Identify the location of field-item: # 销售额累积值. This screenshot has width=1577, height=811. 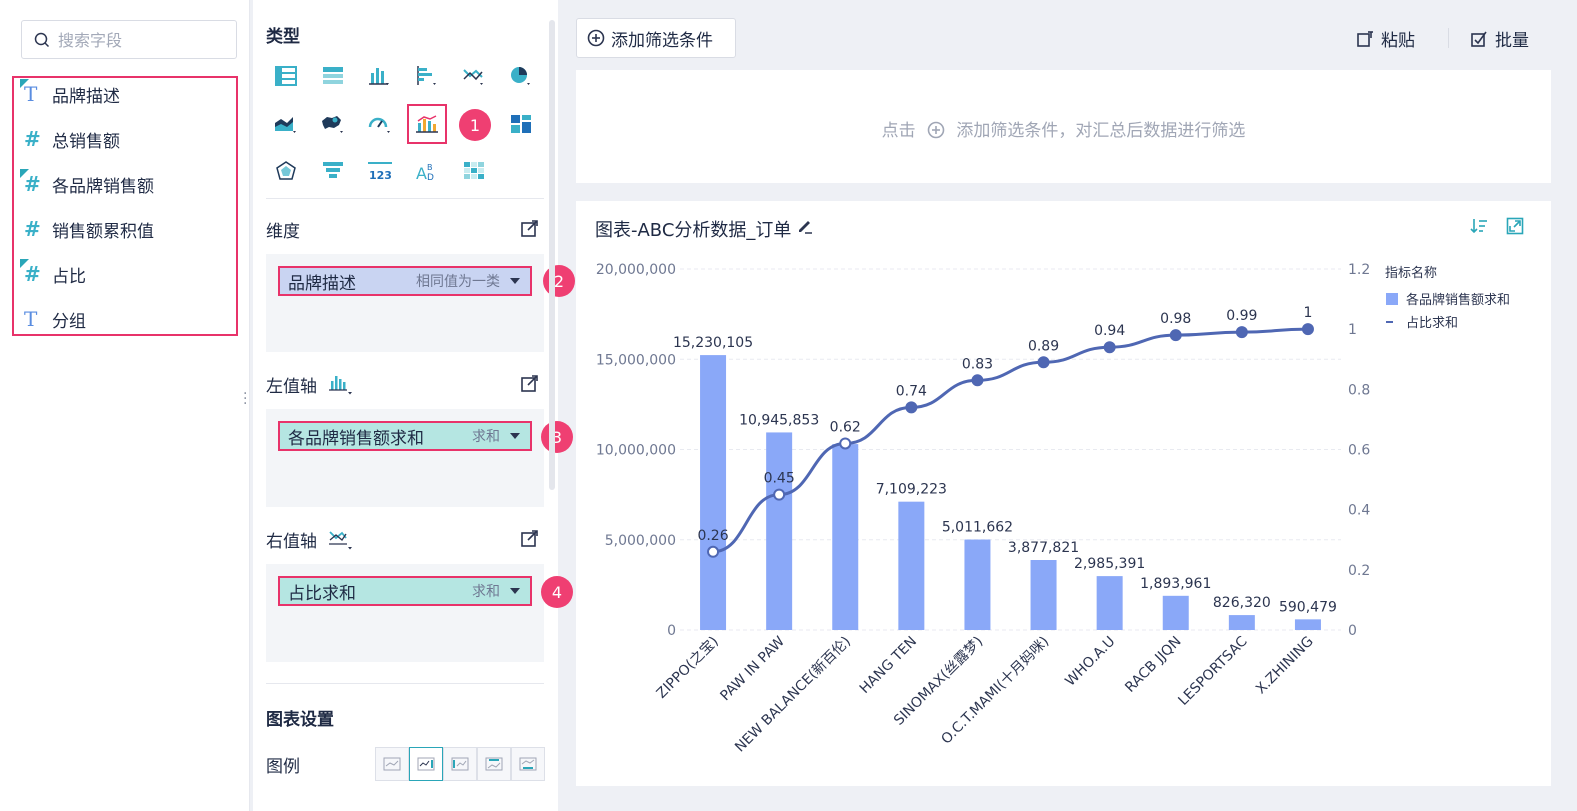
(129, 229).